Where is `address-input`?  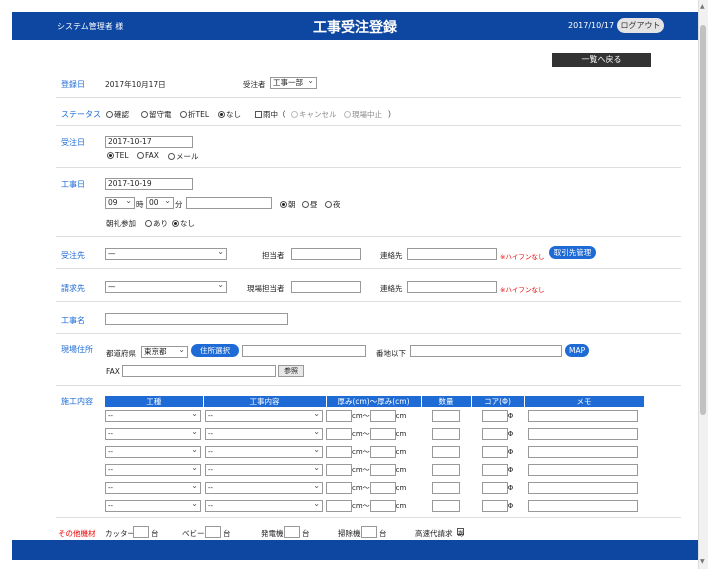
address-input is located at coordinates (304, 351).